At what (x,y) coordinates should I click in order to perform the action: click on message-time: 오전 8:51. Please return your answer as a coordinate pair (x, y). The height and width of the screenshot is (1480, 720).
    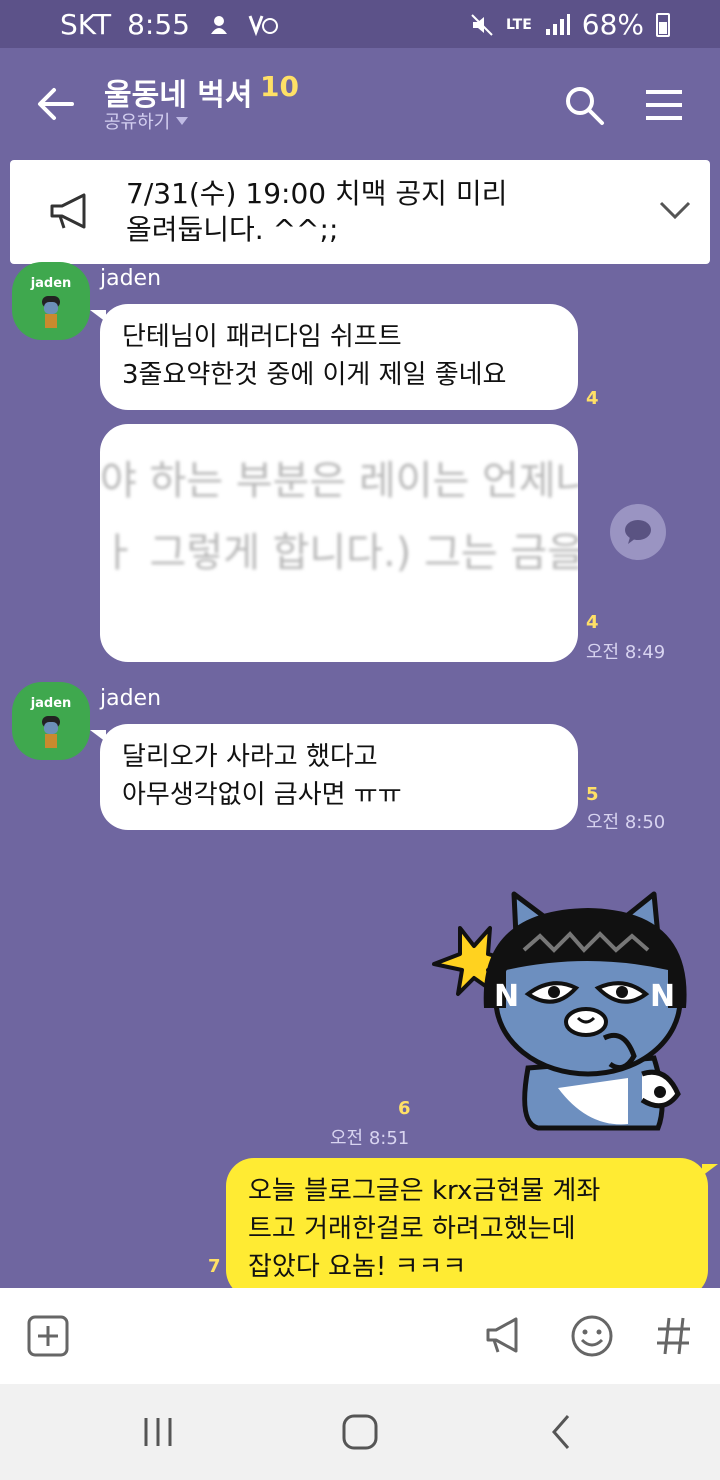
    Looking at the image, I should click on (370, 1138).